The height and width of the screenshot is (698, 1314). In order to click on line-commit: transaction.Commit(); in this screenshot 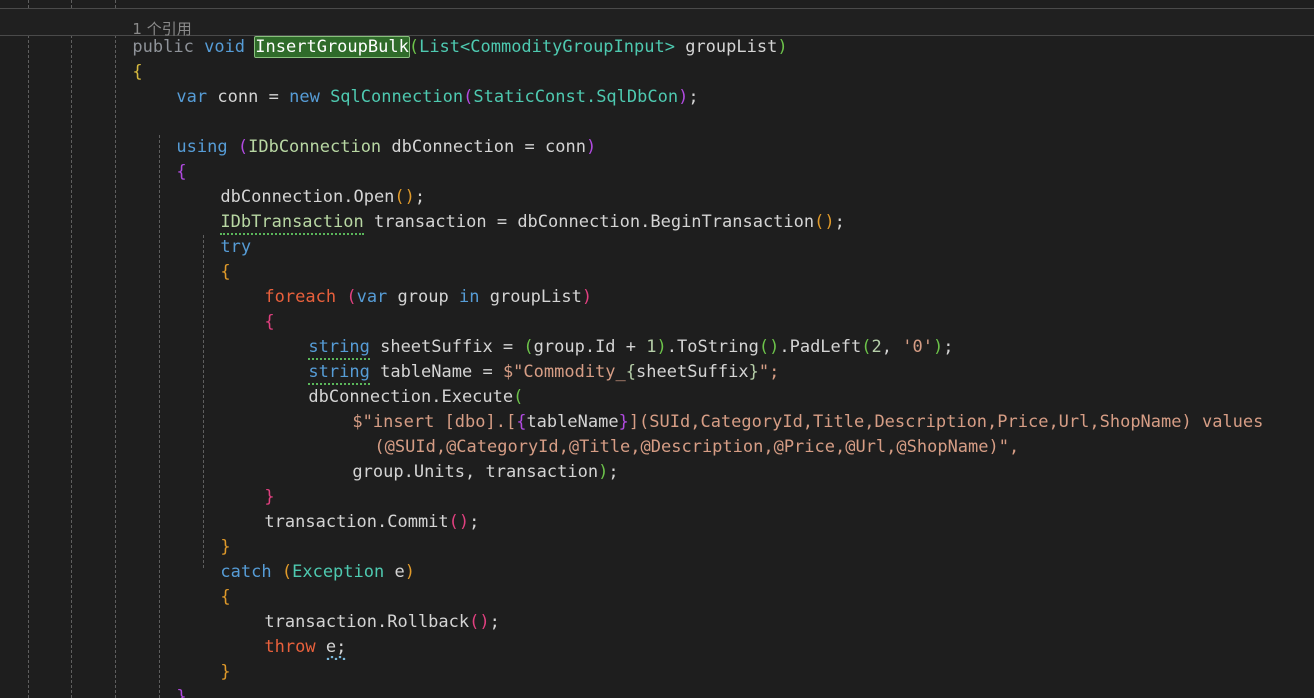, I will do `click(372, 522)`.